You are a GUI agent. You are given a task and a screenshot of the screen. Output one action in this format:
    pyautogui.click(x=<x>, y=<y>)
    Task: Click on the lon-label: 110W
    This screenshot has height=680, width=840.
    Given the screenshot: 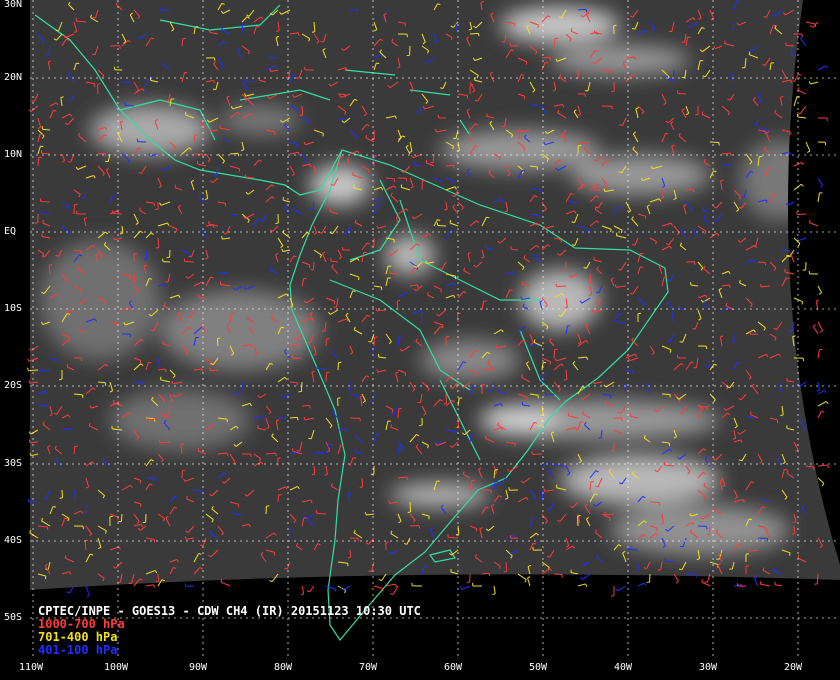 What is the action you would take?
    pyautogui.click(x=31, y=667)
    